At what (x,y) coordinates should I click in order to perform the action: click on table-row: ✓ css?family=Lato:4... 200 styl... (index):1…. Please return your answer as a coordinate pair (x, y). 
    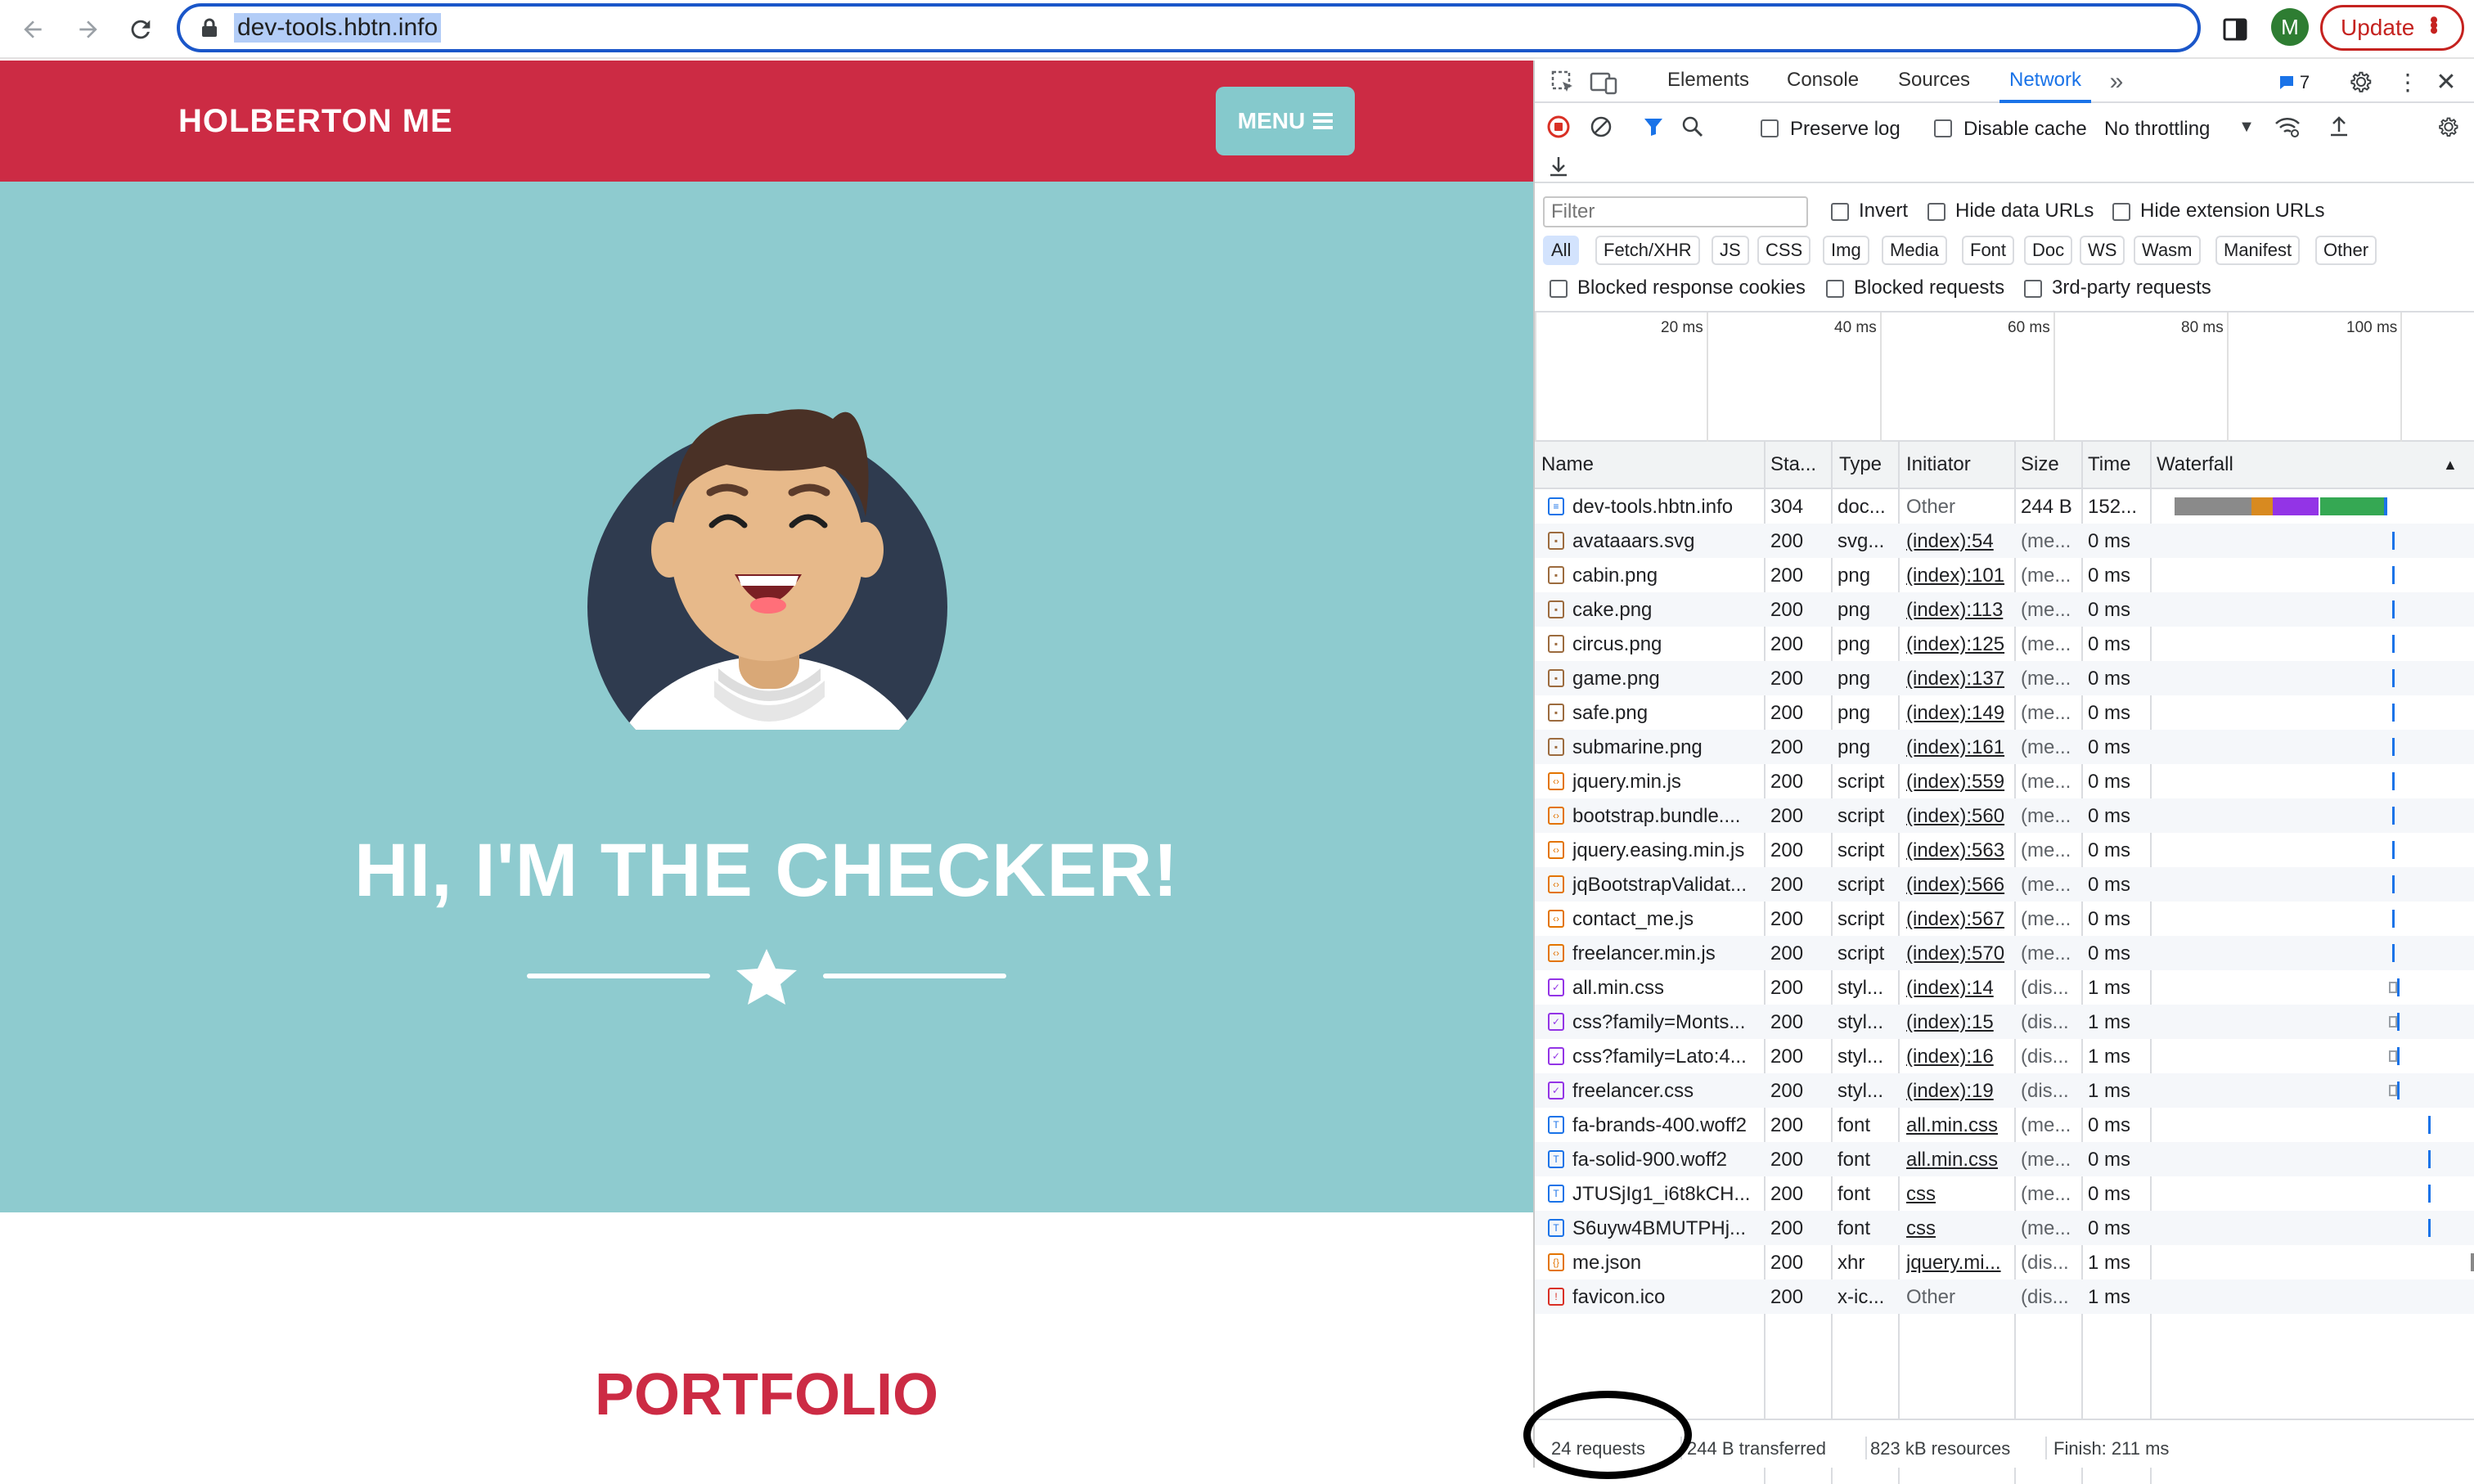
    Looking at the image, I should click on (2004, 1056).